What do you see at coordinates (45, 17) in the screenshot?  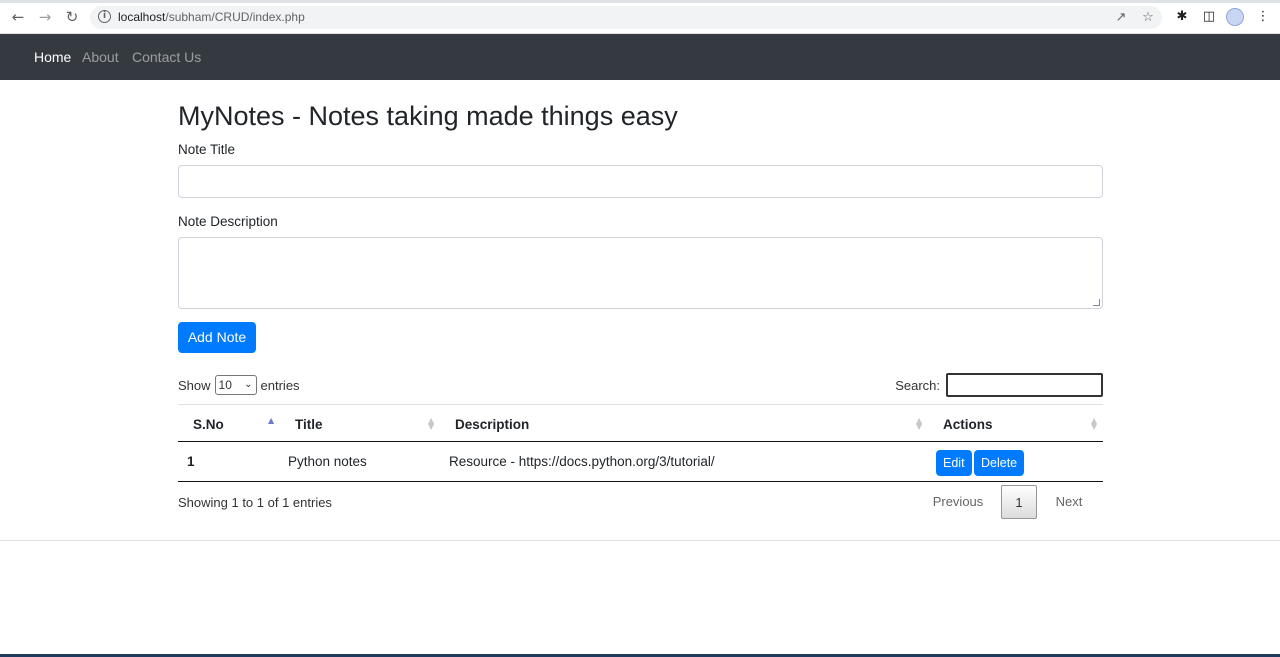 I see `forward-arrow-icon: →` at bounding box center [45, 17].